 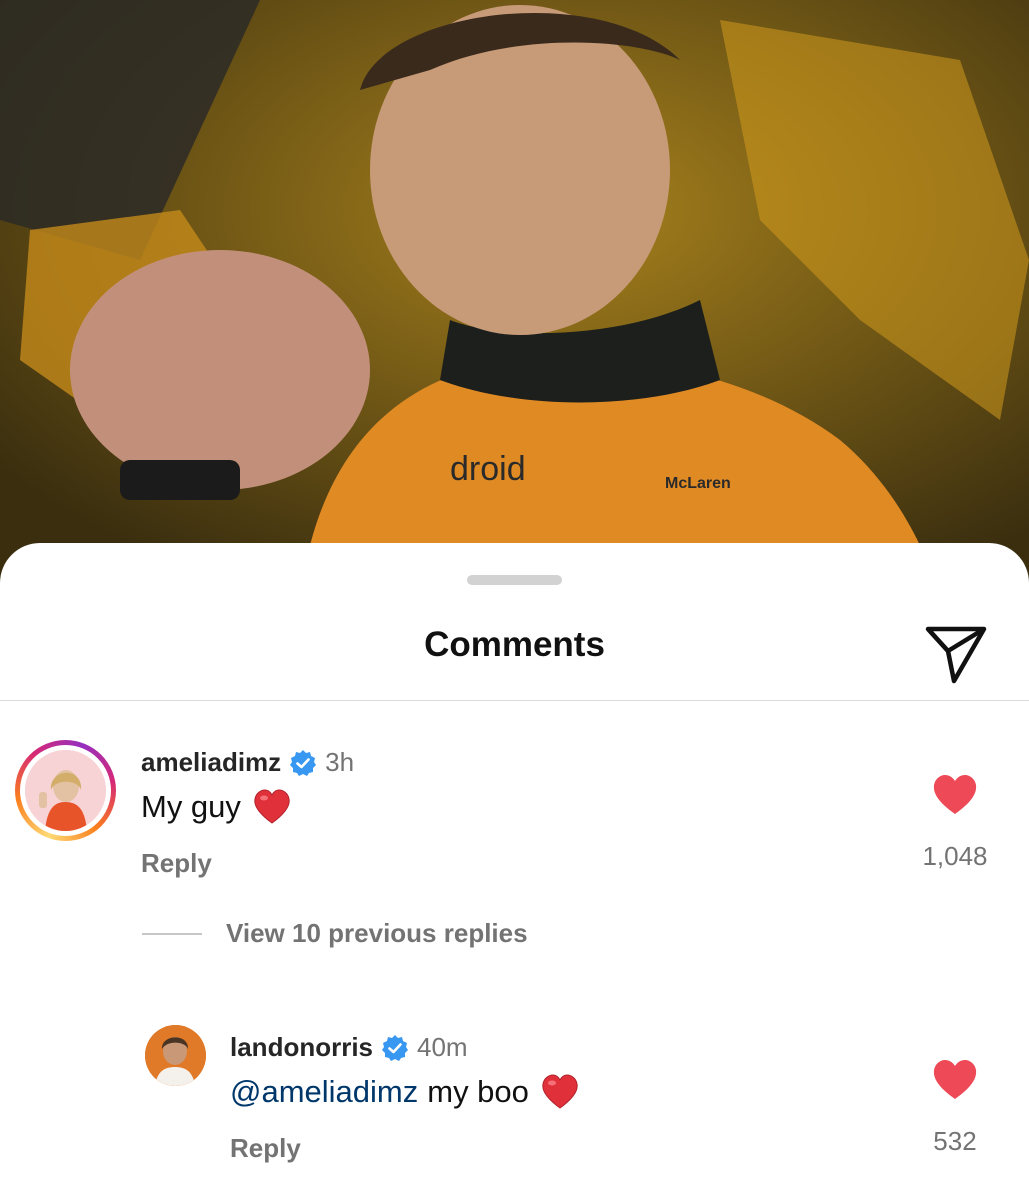 I want to click on like-count: 1,048, so click(x=955, y=856).